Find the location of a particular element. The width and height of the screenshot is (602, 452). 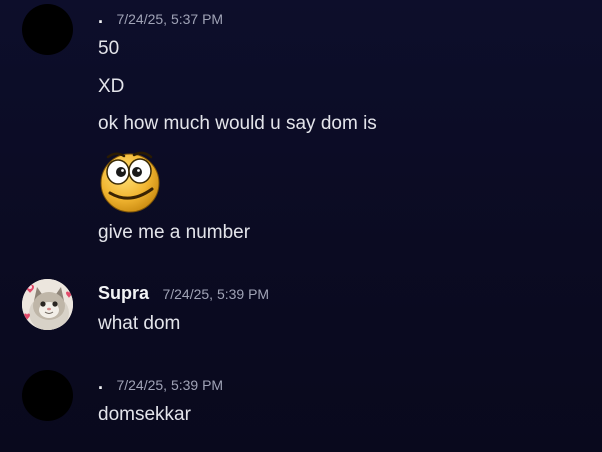

message-header: . 7/24/25, 5:39 PM is located at coordinates (160, 384).